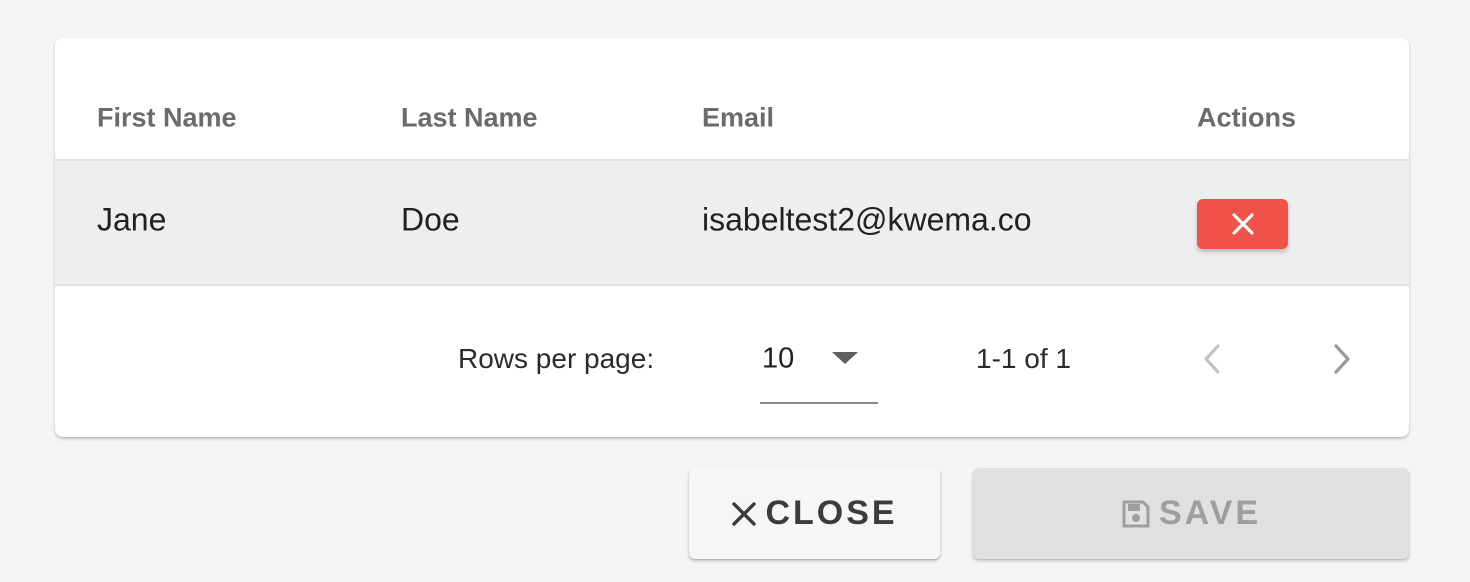 The width and height of the screenshot is (1470, 582). I want to click on column-header-email: Email, so click(738, 118).